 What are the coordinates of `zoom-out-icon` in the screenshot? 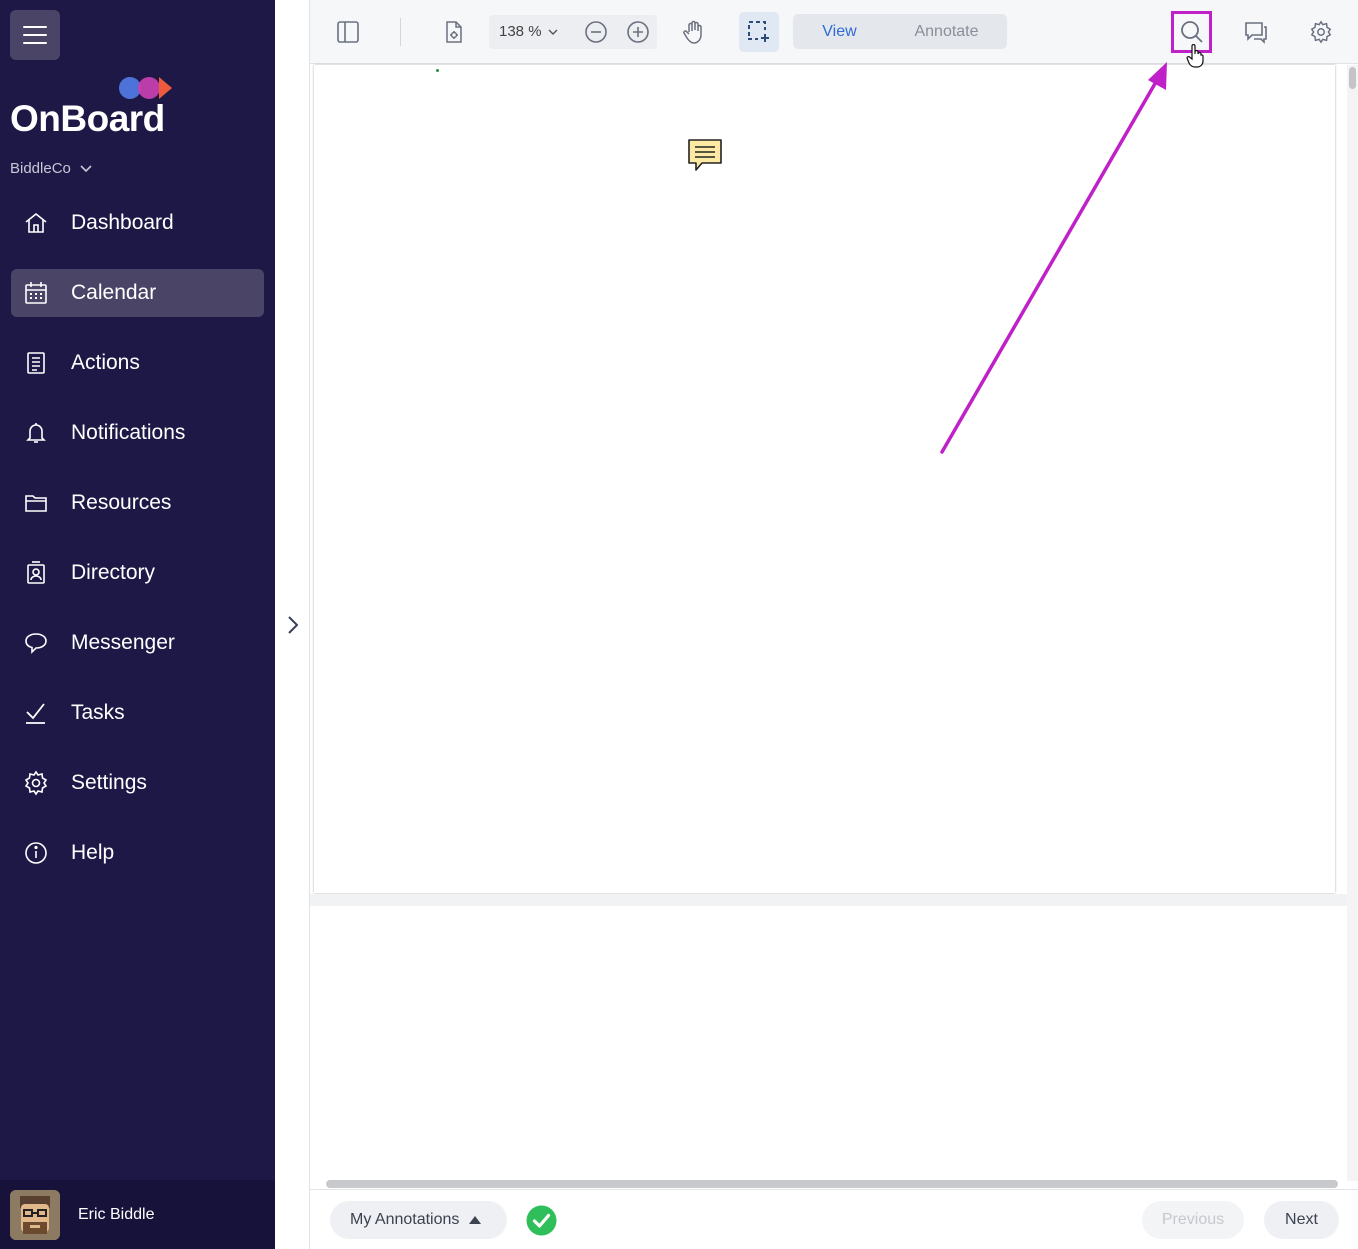 It's located at (596, 32).